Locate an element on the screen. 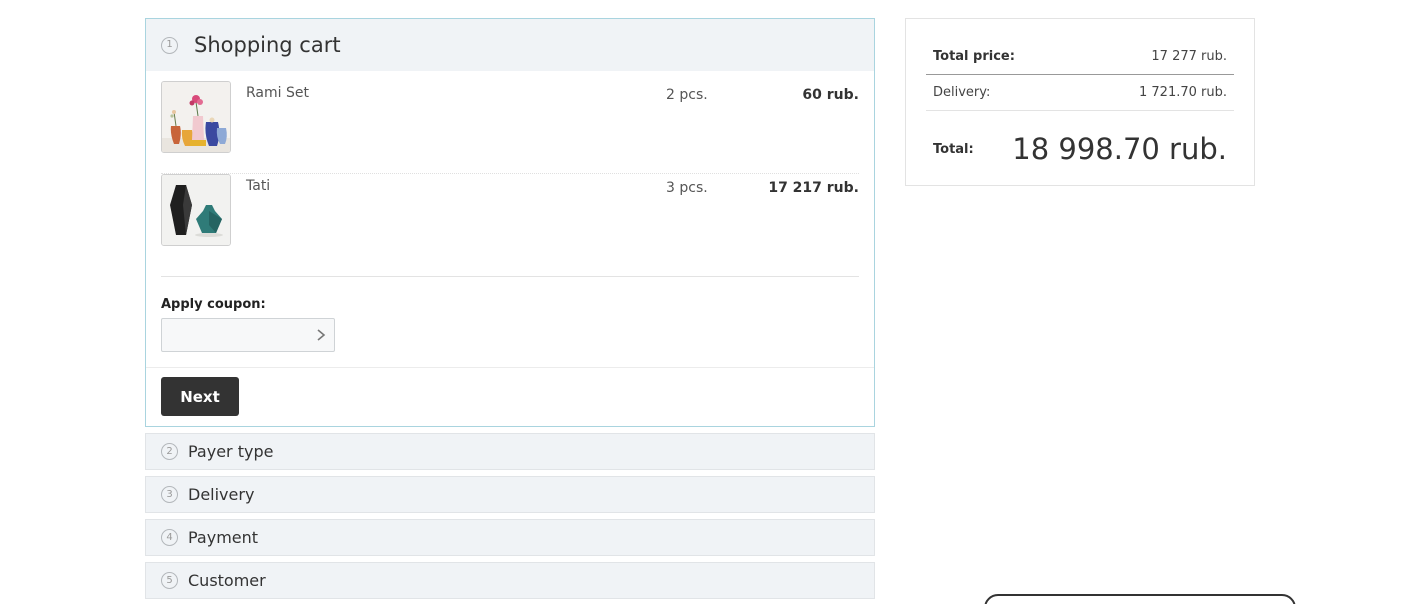 The image size is (1420, 604). total-price-value: 17 277 rub. is located at coordinates (1189, 56).